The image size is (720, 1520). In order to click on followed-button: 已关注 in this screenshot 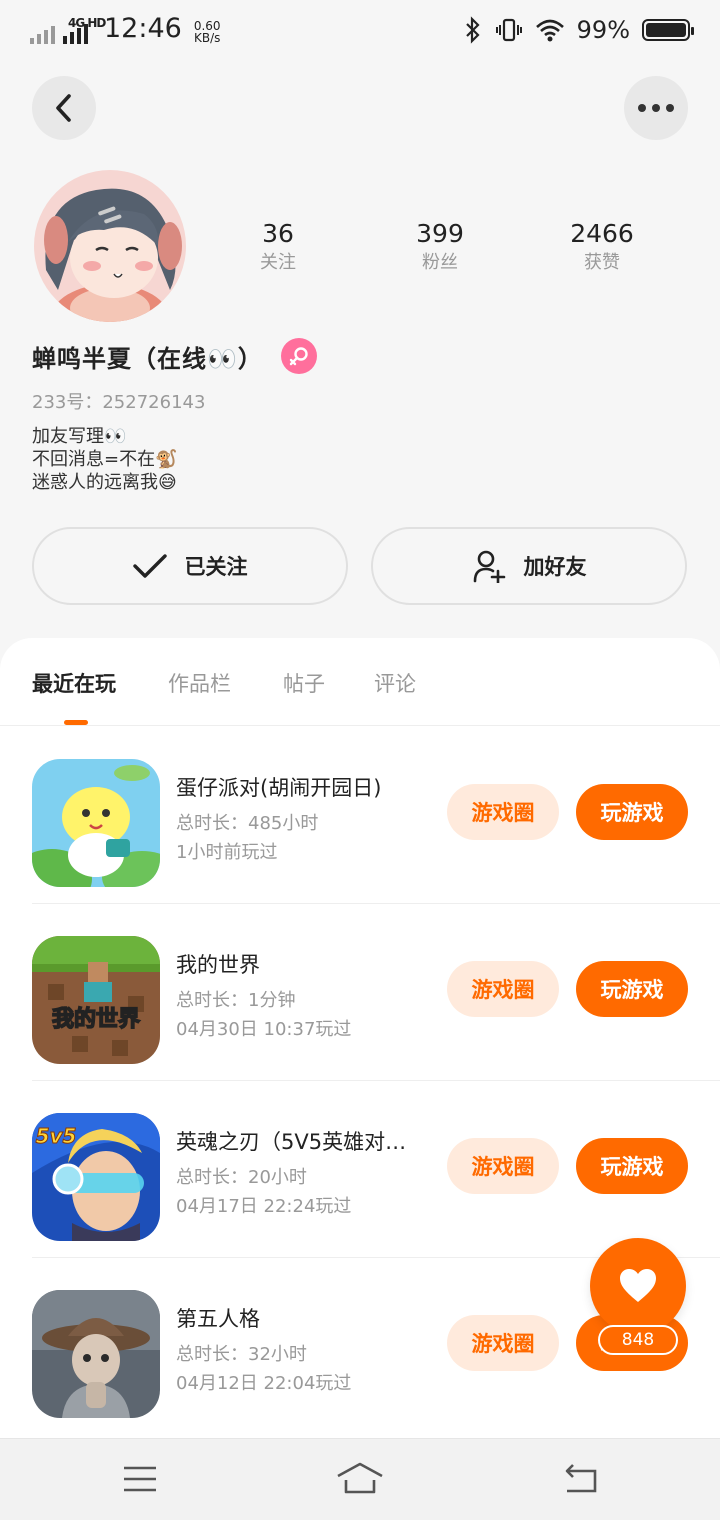, I will do `click(190, 566)`.